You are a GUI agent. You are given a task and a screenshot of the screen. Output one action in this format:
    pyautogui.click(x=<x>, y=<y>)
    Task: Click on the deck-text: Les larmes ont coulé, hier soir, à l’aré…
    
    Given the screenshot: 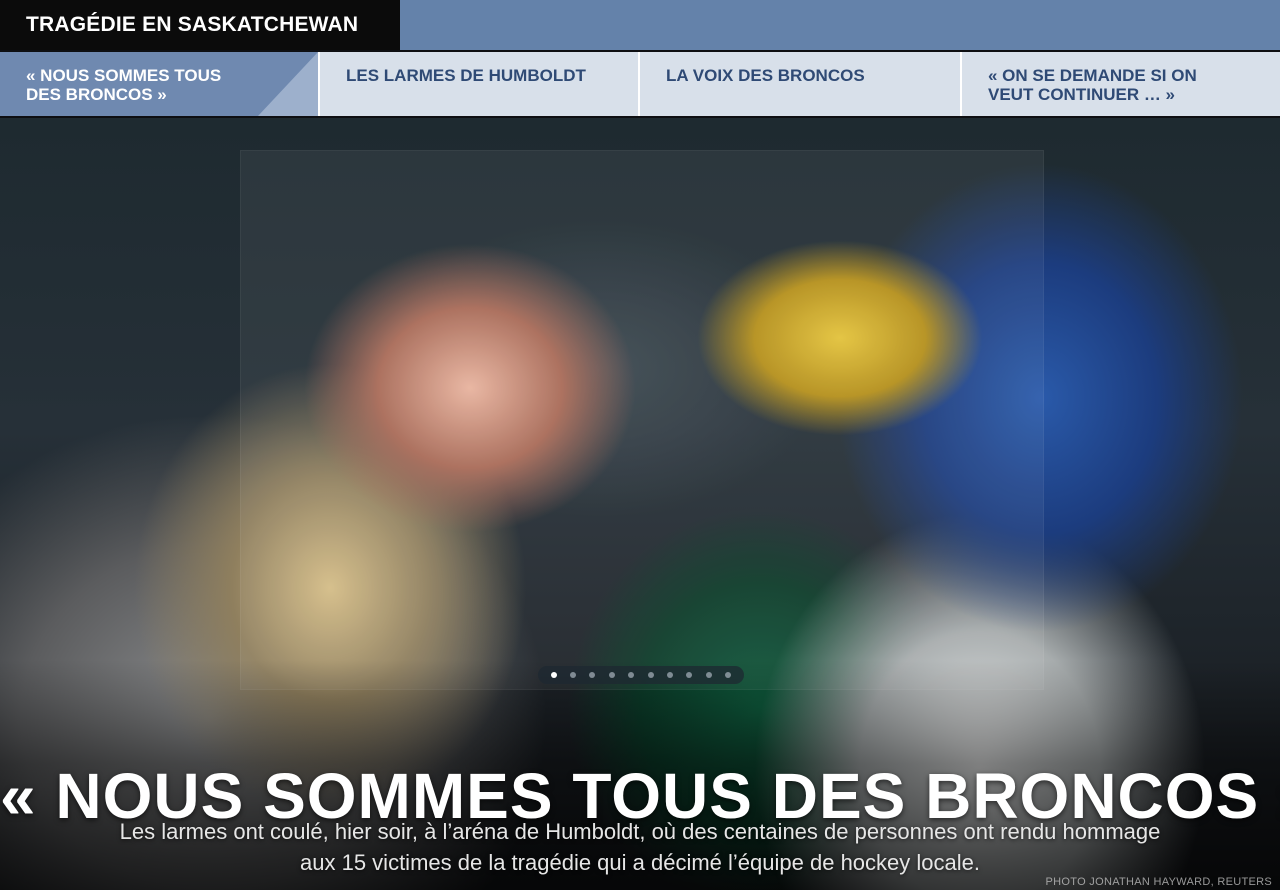 What is the action you would take?
    pyautogui.click(x=640, y=847)
    